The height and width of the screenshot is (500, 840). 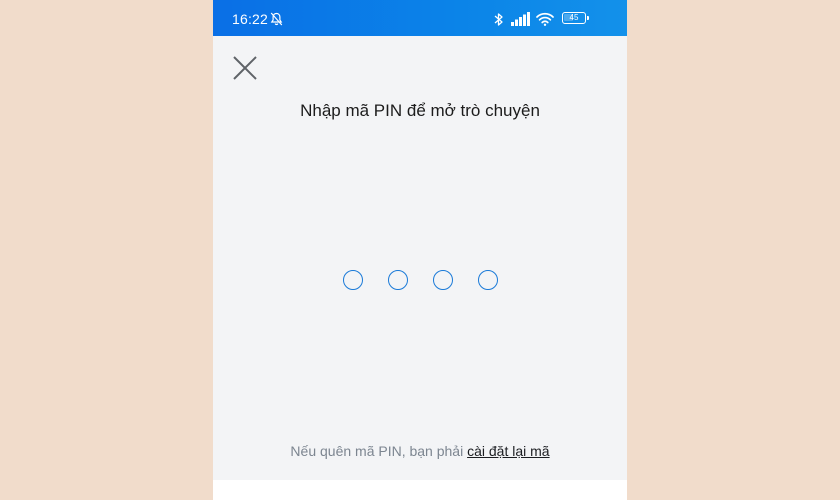 I want to click on battery-icon: 45, so click(x=575, y=18).